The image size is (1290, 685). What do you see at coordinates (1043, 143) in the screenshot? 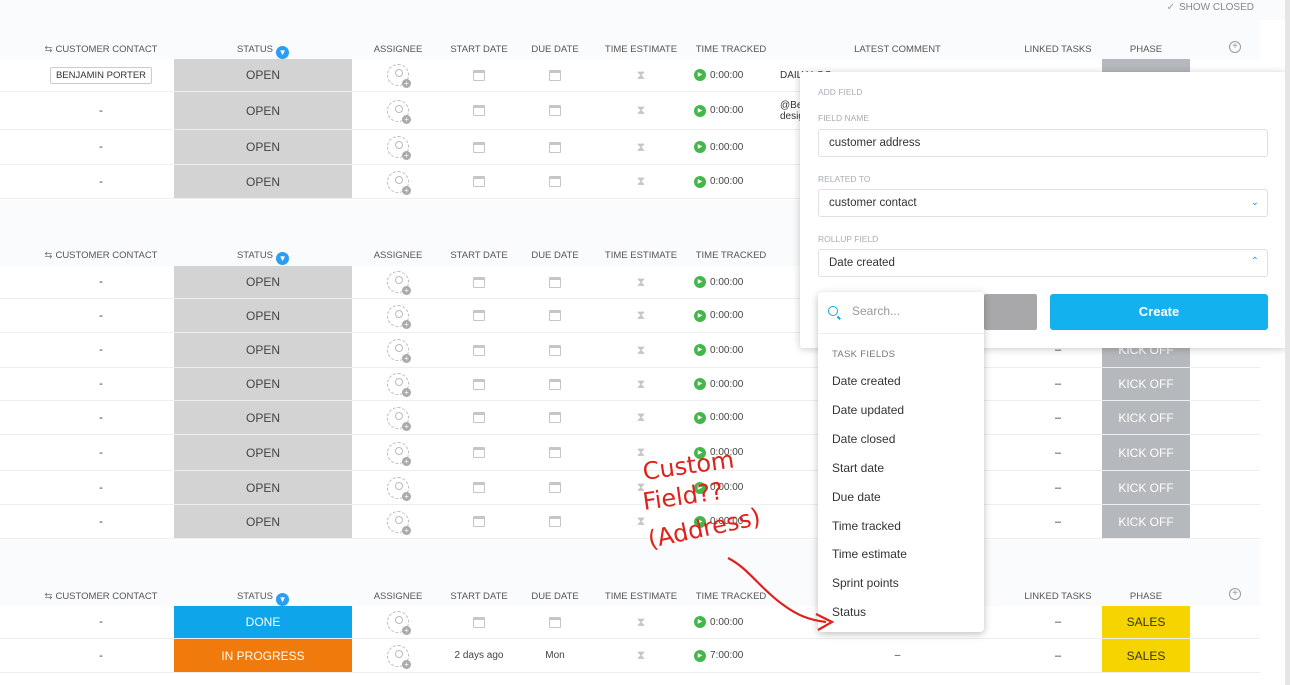
I see `field-name-input: customer address` at bounding box center [1043, 143].